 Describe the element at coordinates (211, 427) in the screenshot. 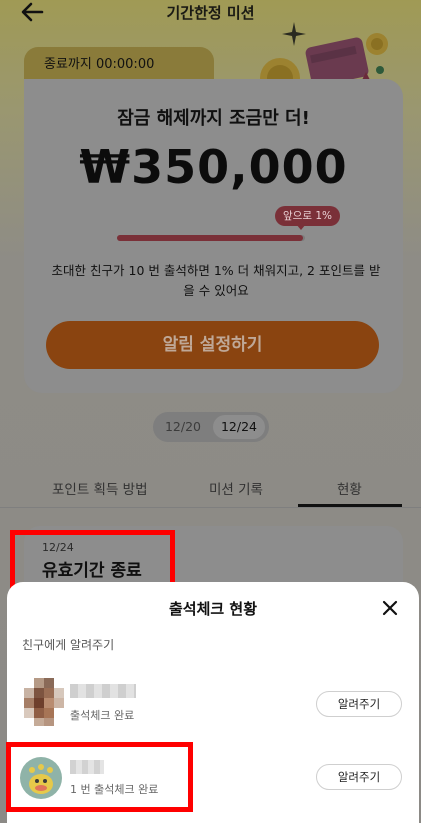

I see `date-toggle: 12/20 12/24` at that location.